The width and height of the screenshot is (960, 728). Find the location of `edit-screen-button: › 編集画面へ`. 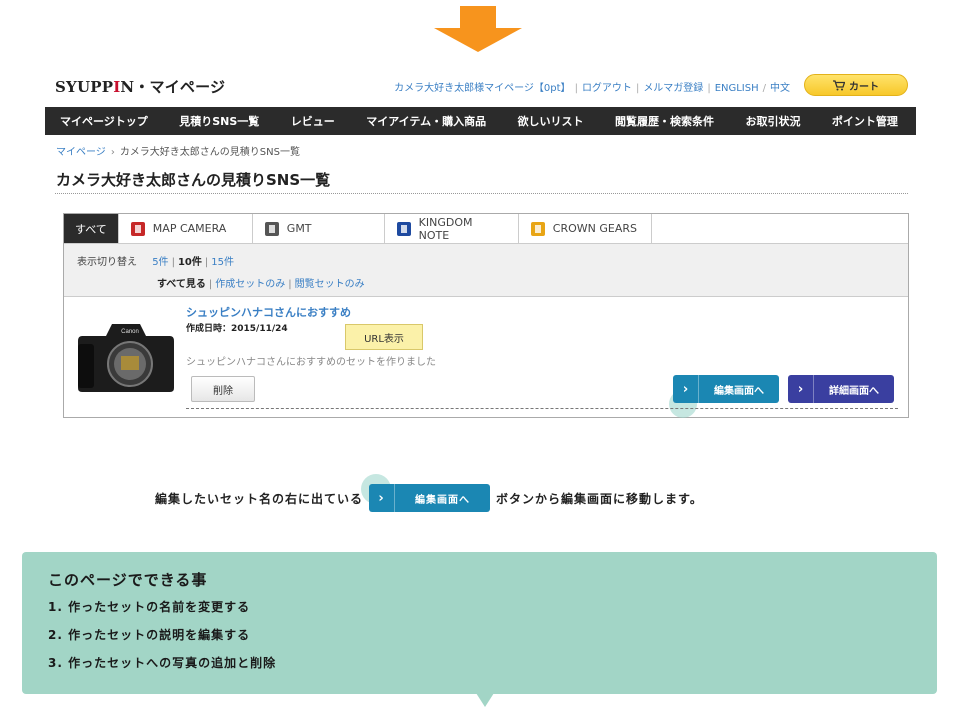

edit-screen-button: › 編集画面へ is located at coordinates (726, 389).